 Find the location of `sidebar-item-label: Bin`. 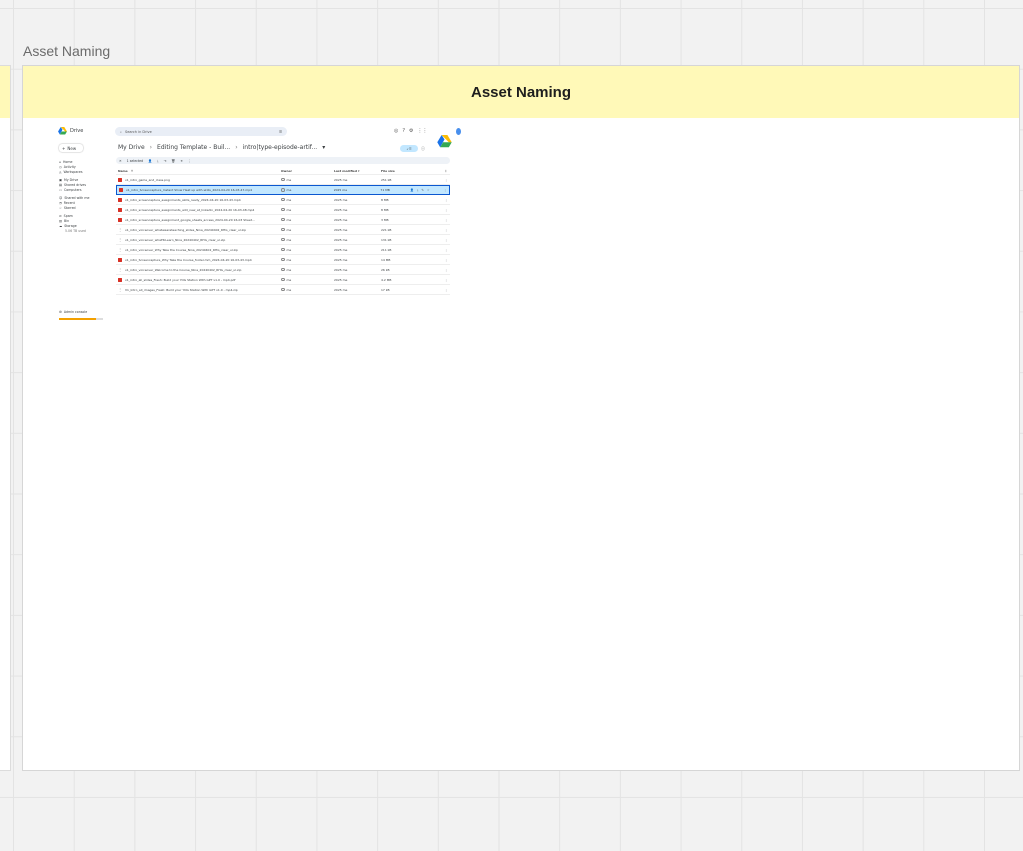

sidebar-item-label: Bin is located at coordinates (67, 220).